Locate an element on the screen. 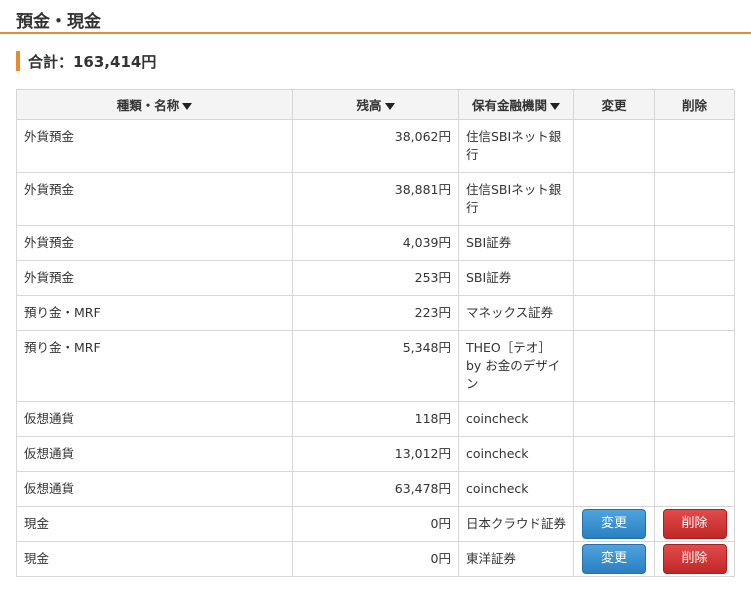 Image resolution: width=751 pixels, height=610 pixels. table-row: 仮想通貨 118円 coincheck is located at coordinates (375, 419).